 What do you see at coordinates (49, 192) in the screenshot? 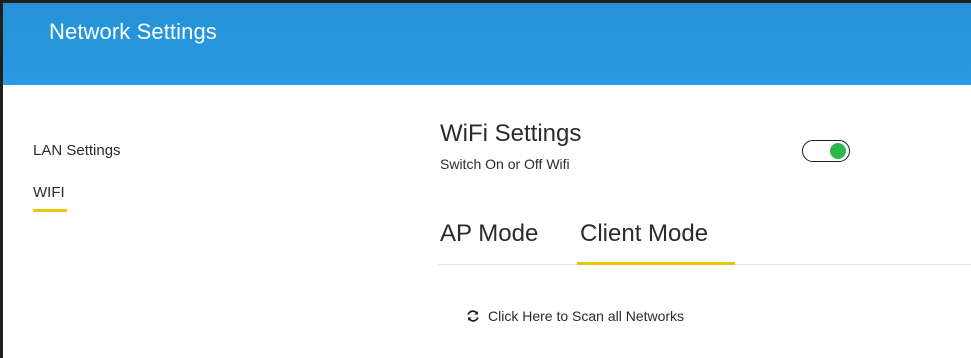
I see `sidebar-item-wifi: WIFI` at bounding box center [49, 192].